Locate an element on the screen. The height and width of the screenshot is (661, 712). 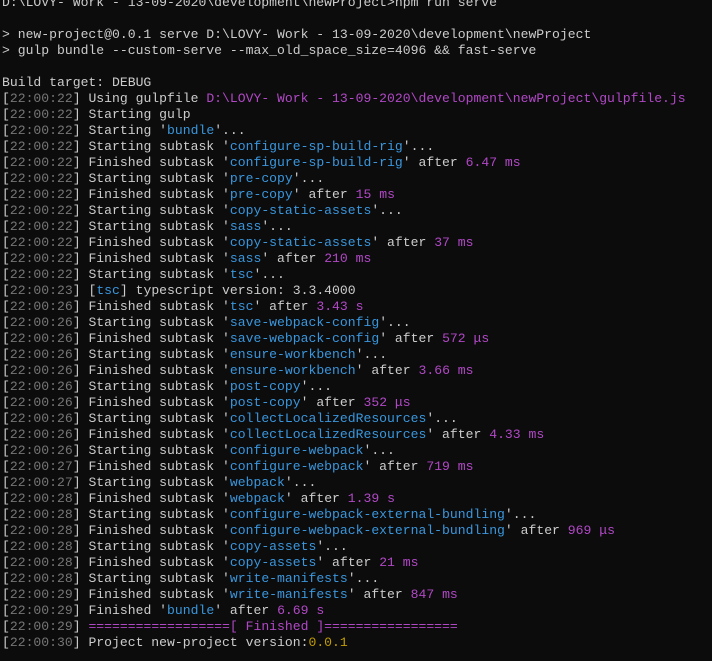
timestamp: 22:00:27 is located at coordinates (41, 466).